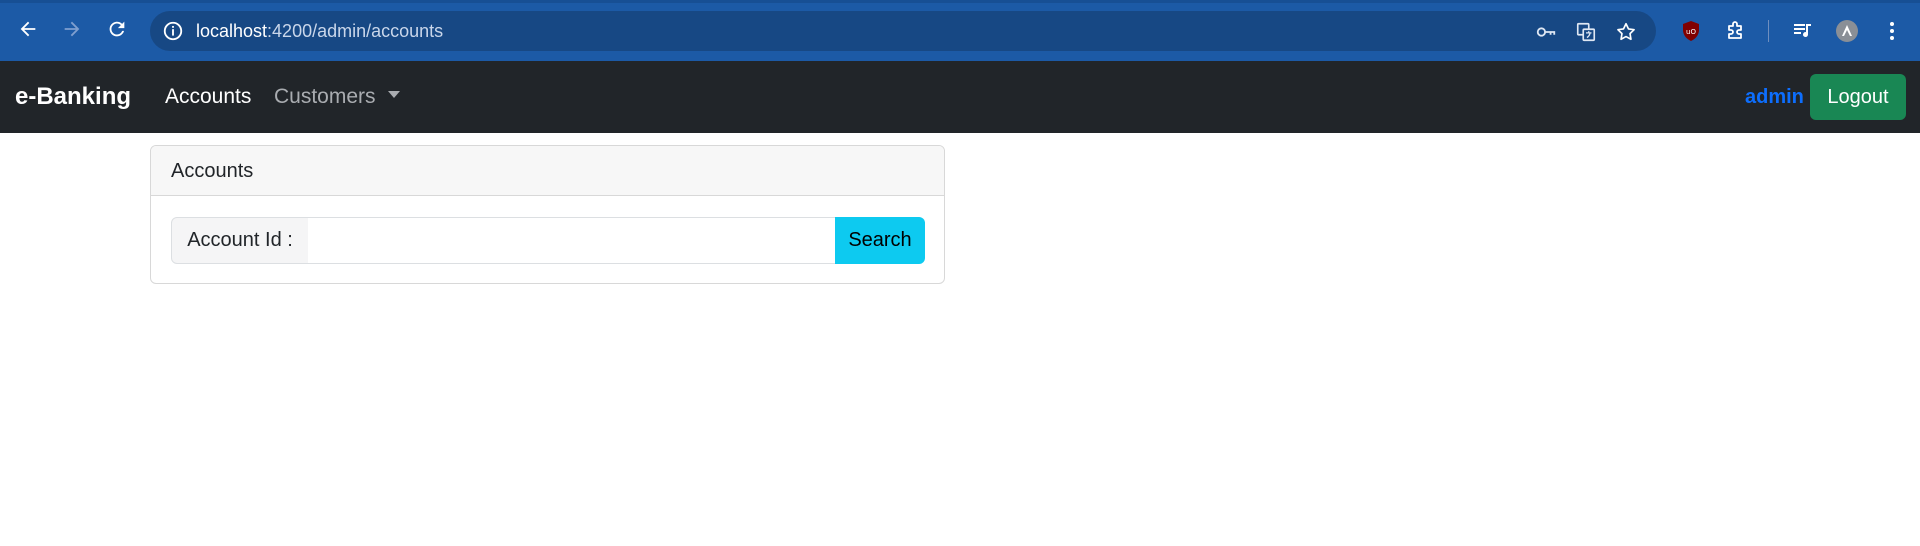 The width and height of the screenshot is (1920, 546). What do you see at coordinates (1736, 31) in the screenshot?
I see `extensions-puzzle-icon` at bounding box center [1736, 31].